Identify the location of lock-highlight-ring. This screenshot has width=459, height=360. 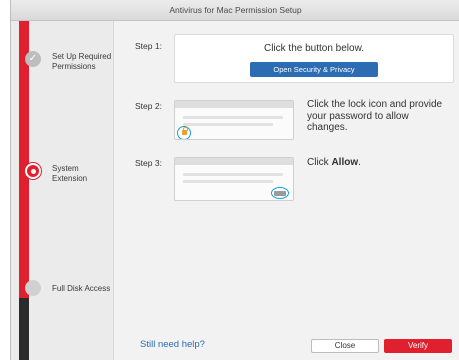
(184, 132).